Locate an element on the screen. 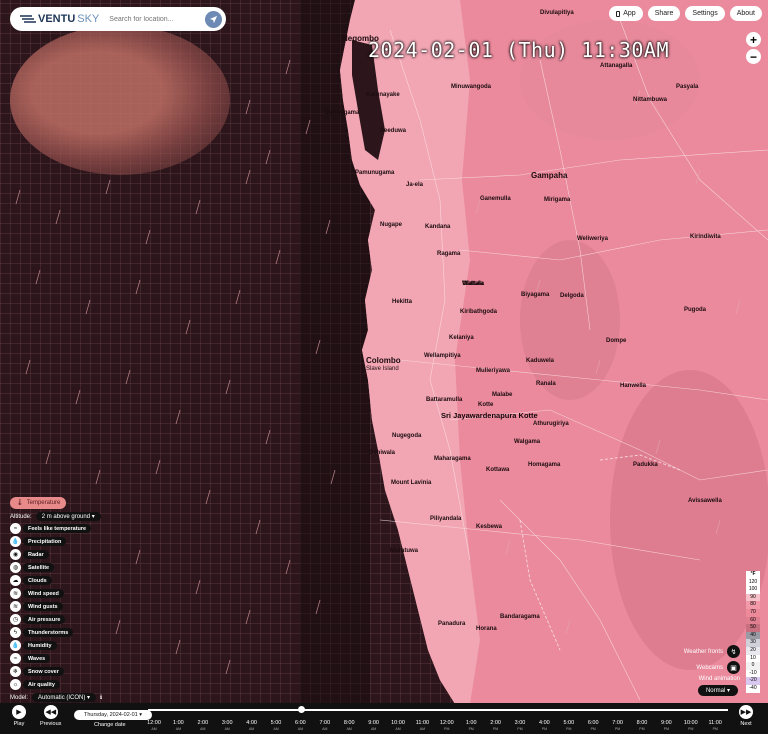  weather-fronts-toggle: Weather fronts ↯ is located at coordinates (712, 651).